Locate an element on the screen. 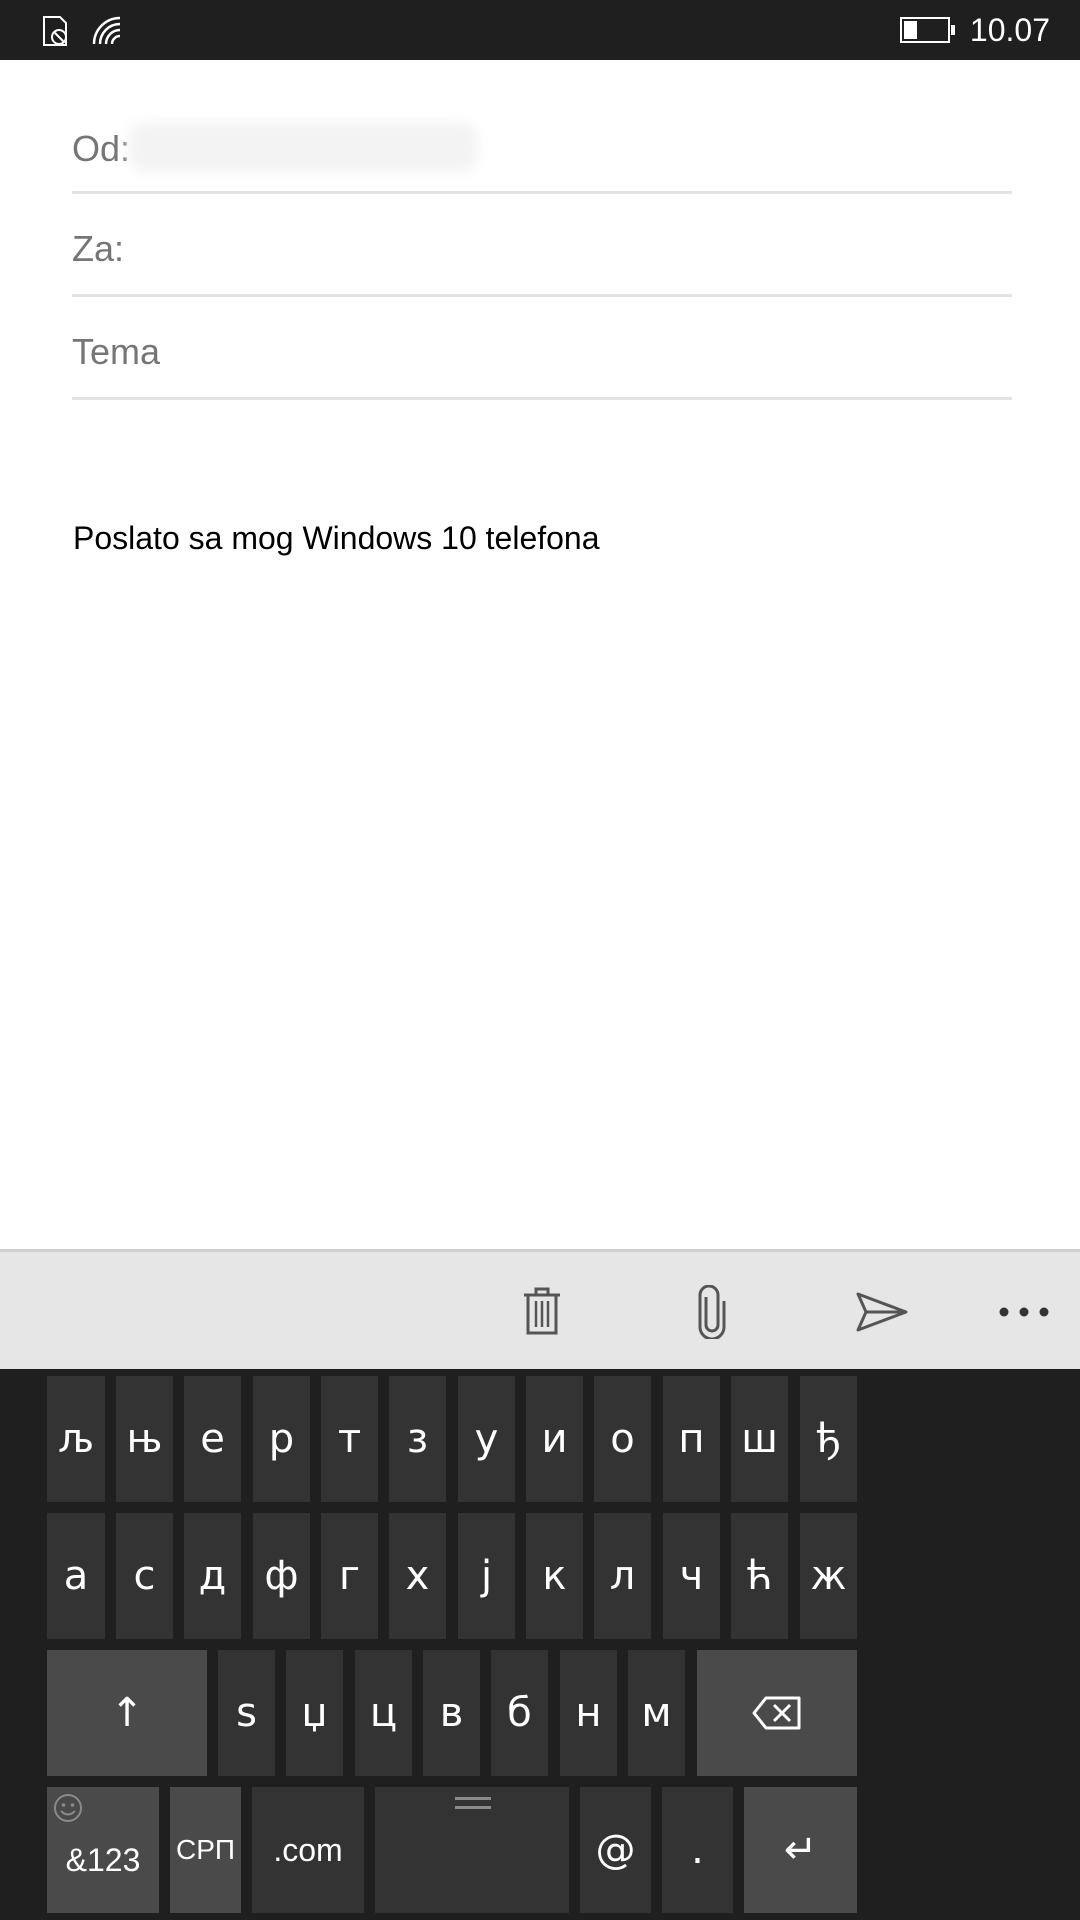  key-e: е is located at coordinates (212, 1439).